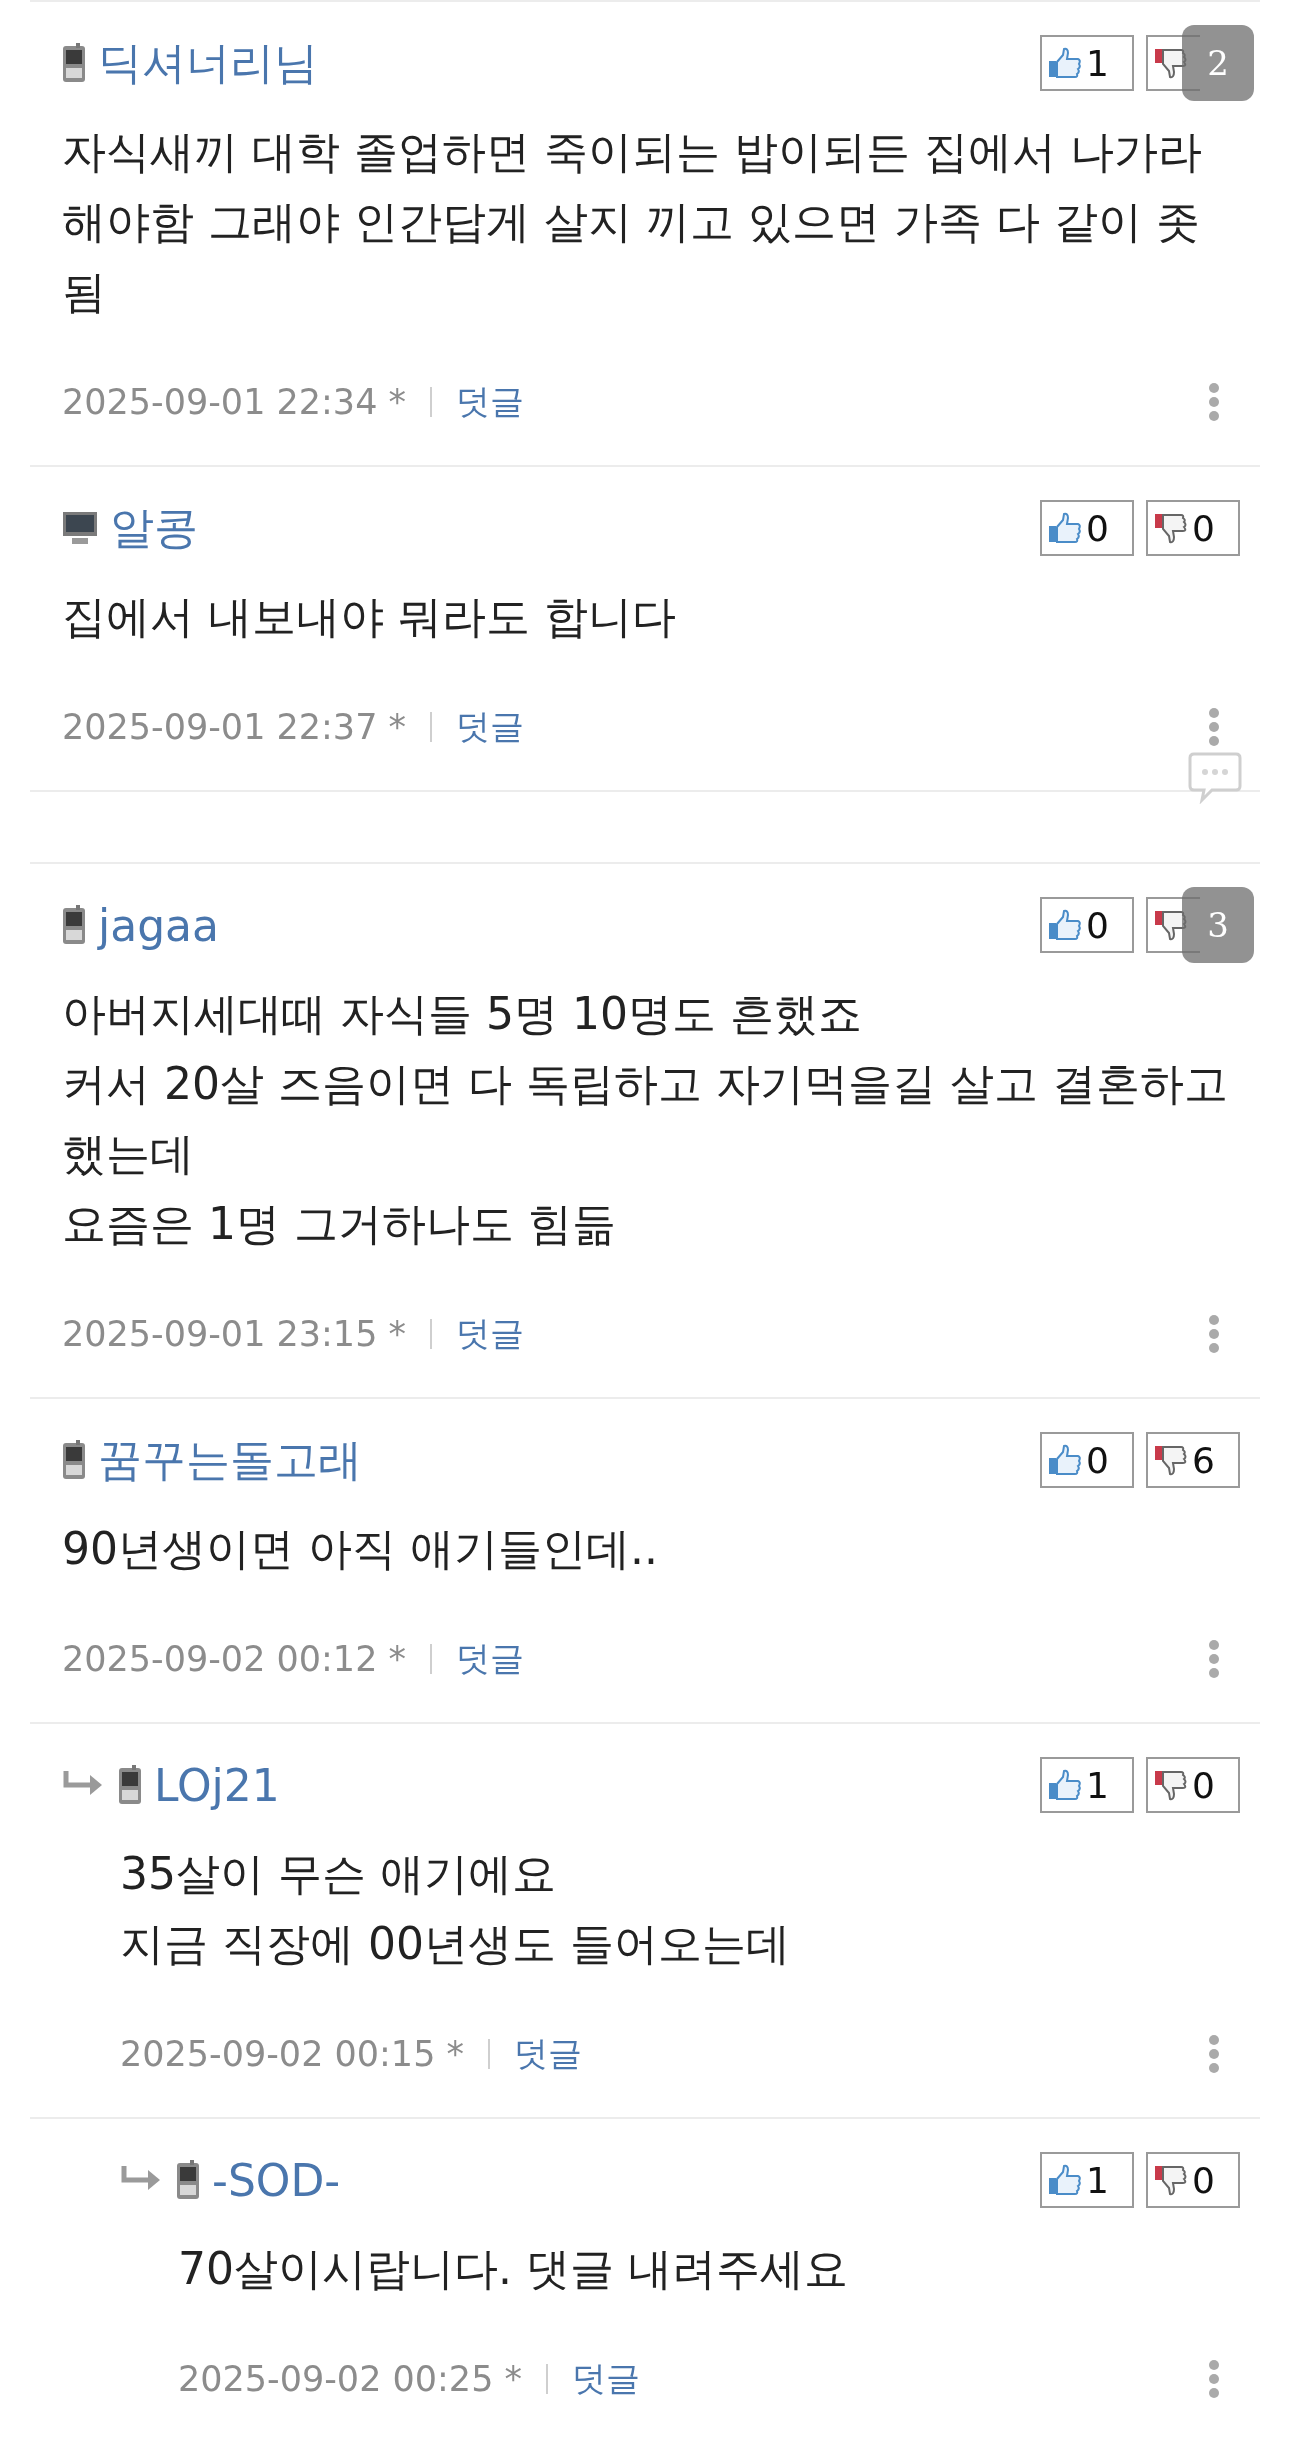  I want to click on comment-text: 커서 20살 즈음이면 다 독립하고 자기먹을길 살고 결혼하고 했는데, so click(645, 1119).